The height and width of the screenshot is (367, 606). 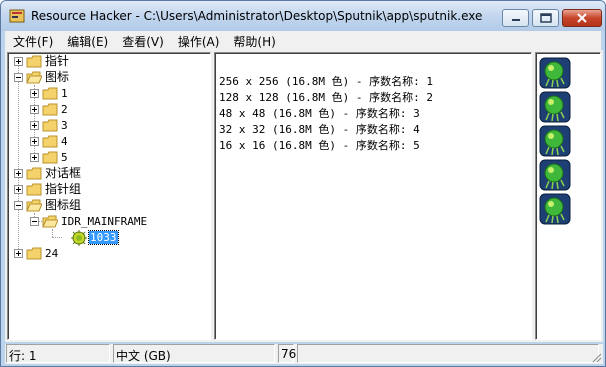 What do you see at coordinates (86, 40) in the screenshot?
I see `menu-edit: 编辑(E)` at bounding box center [86, 40].